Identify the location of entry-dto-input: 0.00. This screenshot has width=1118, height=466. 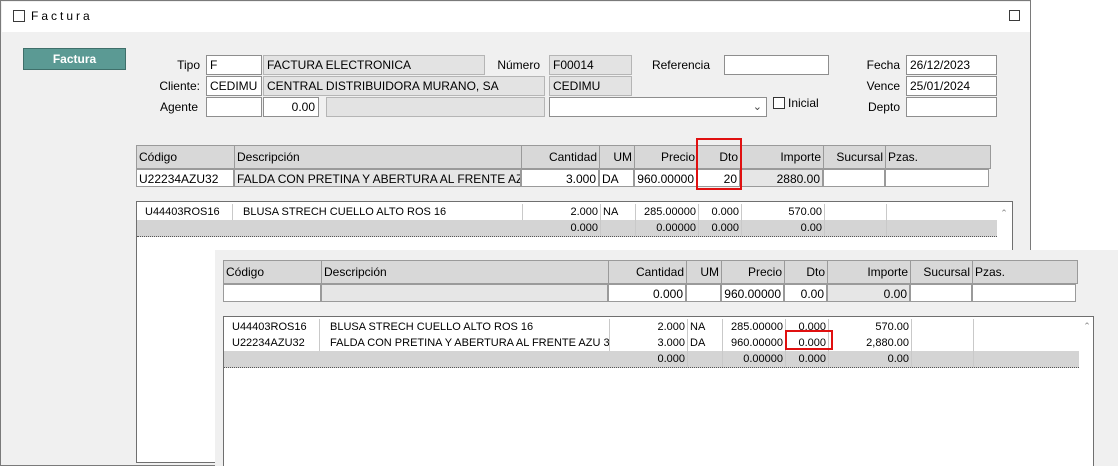
(805, 293).